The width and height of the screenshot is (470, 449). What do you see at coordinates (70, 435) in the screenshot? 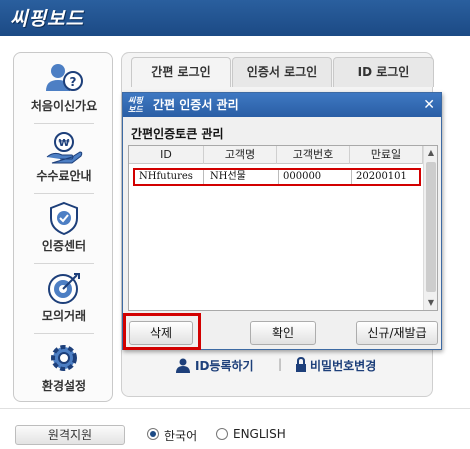
I see `remote-support-button: 원격지원` at bounding box center [70, 435].